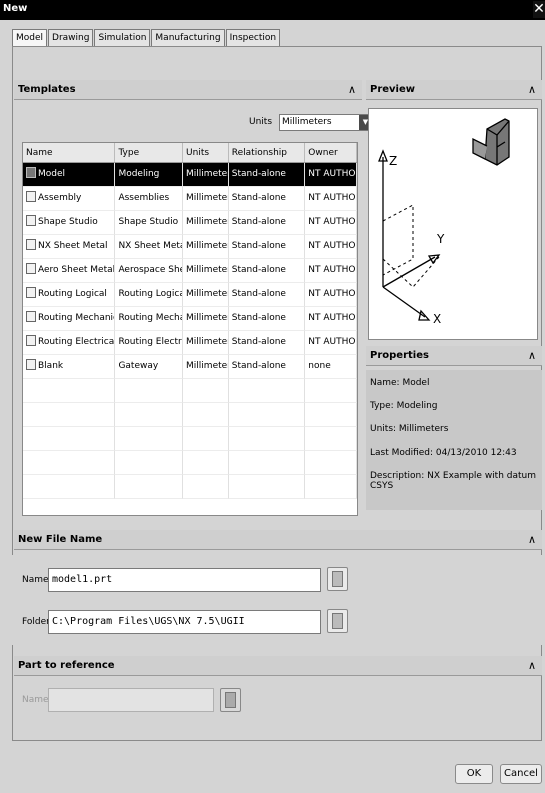 This screenshot has width=545, height=793. What do you see at coordinates (122, 38) in the screenshot?
I see `tab-simulation: Simulation` at bounding box center [122, 38].